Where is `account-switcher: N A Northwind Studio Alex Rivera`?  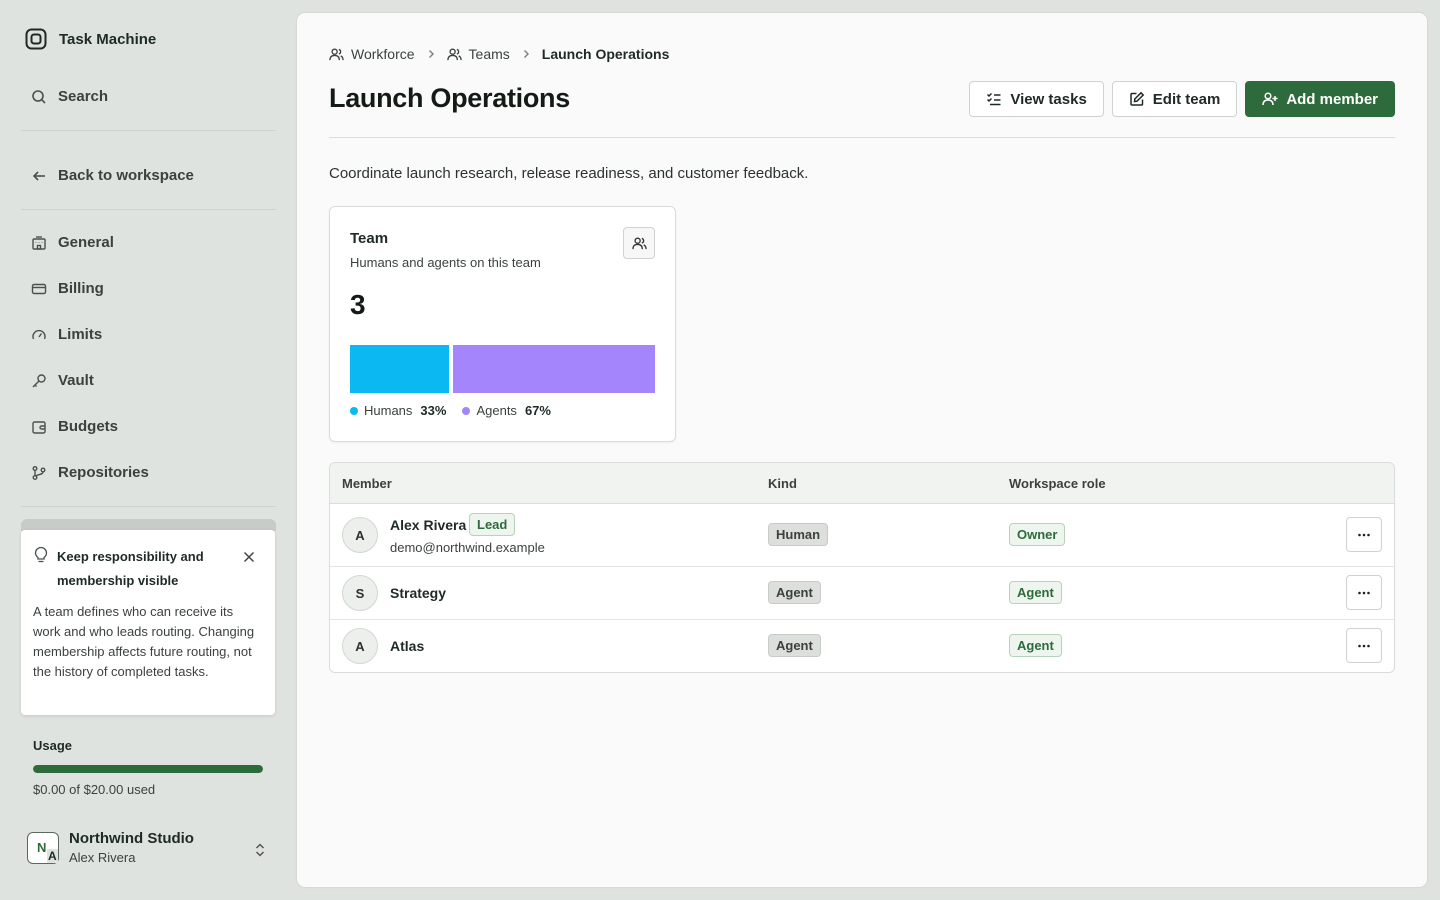 account-switcher: N A Northwind Studio Alex Rivera is located at coordinates (149, 847).